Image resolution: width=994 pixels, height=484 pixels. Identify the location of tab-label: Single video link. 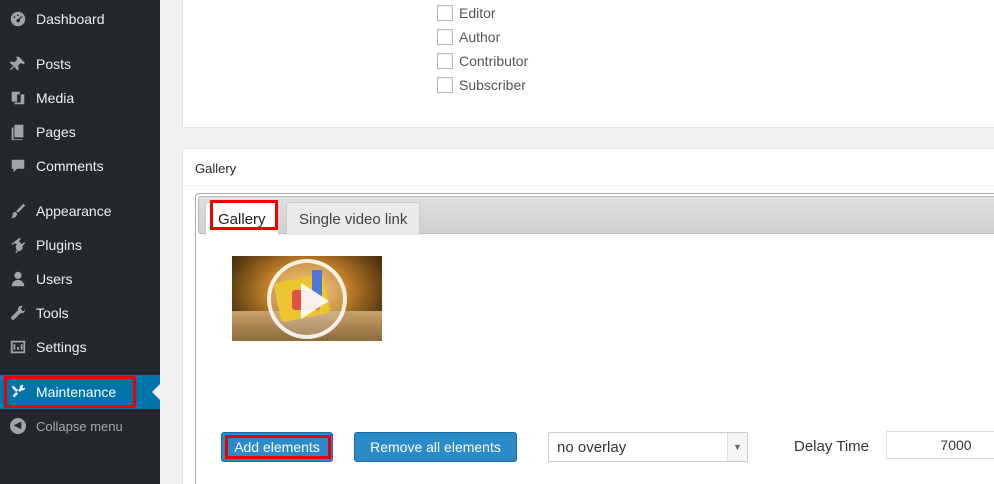
(353, 219).